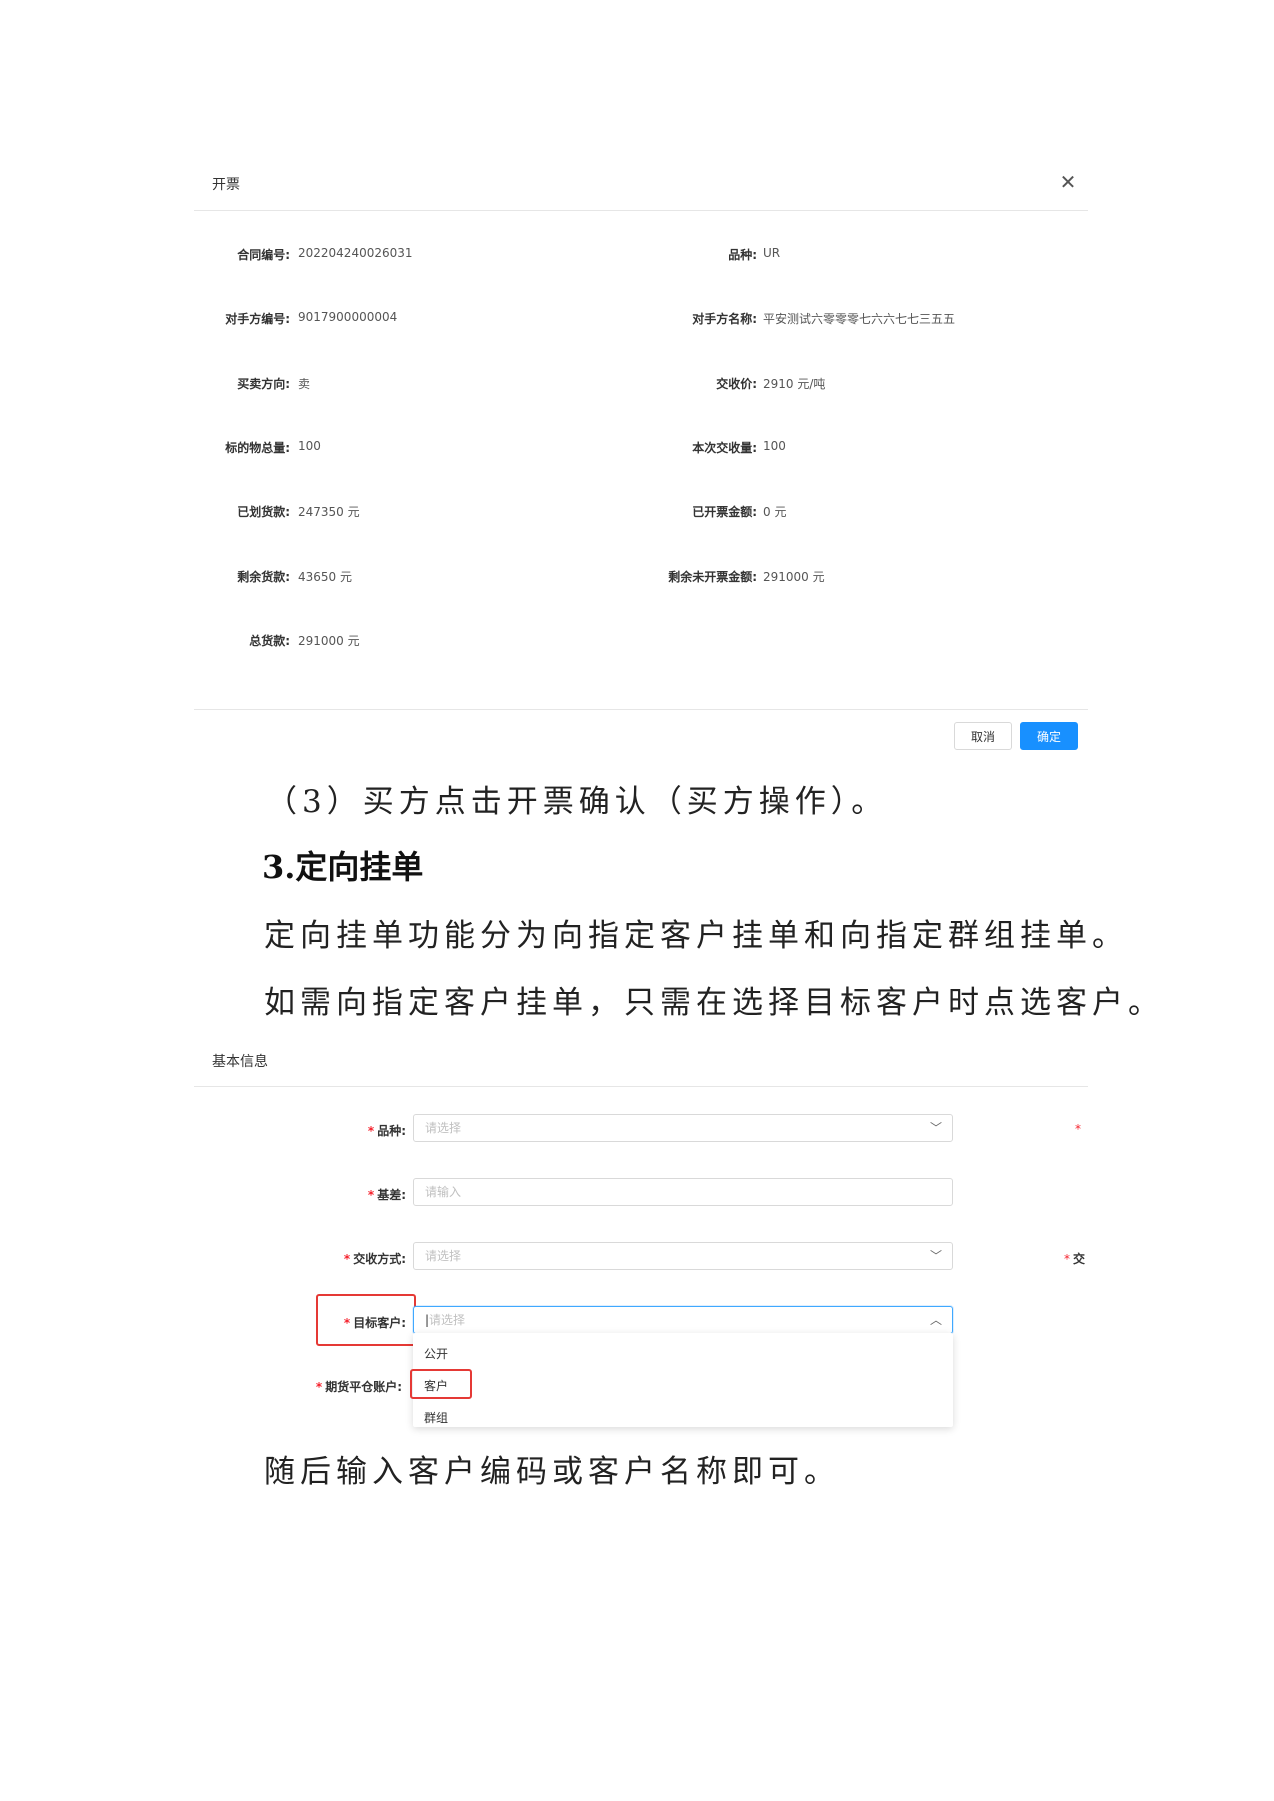 This screenshot has width=1274, height=1801. Describe the element at coordinates (355, 253) in the screenshot. I see `field-value-contract-no: 202204240026031` at that location.